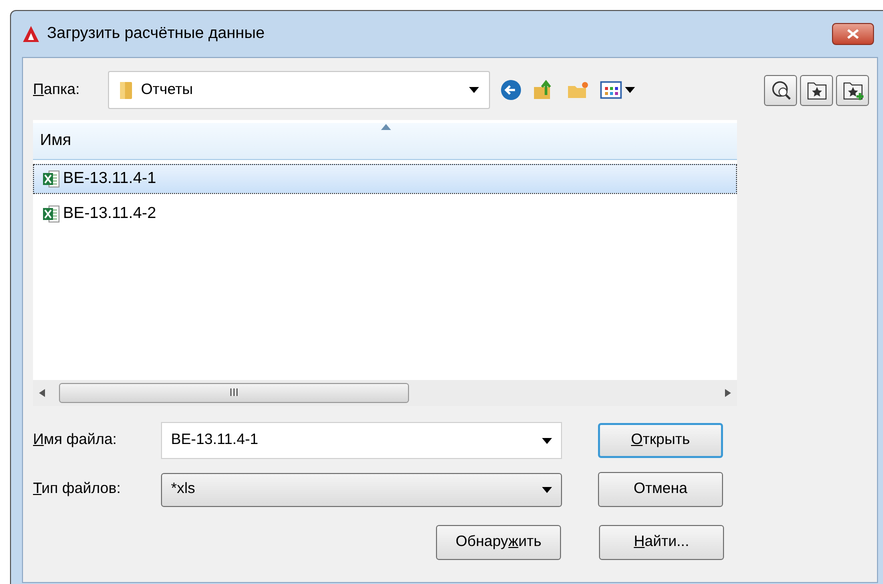 This screenshot has width=883, height=584. Describe the element at coordinates (42, 393) in the screenshot. I see `scroll-left-icon` at that location.